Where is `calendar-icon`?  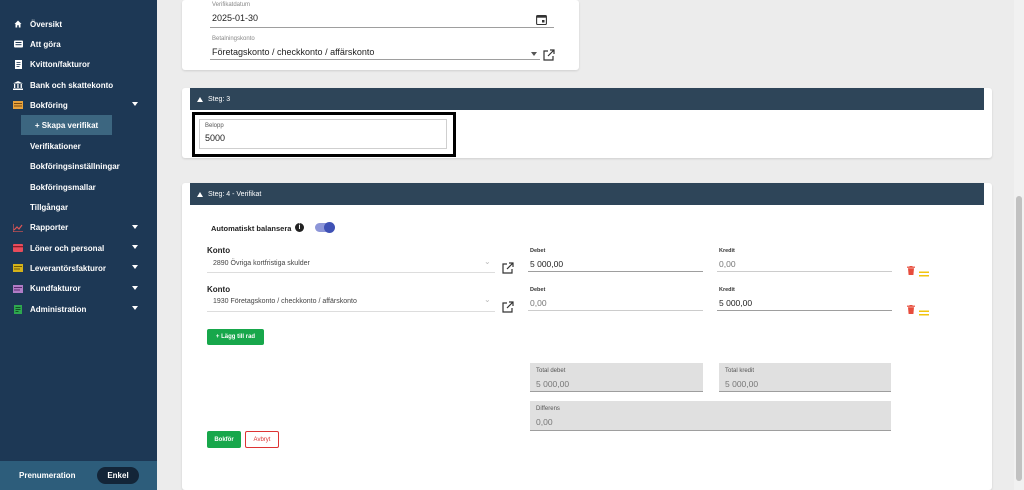 calendar-icon is located at coordinates (541, 19).